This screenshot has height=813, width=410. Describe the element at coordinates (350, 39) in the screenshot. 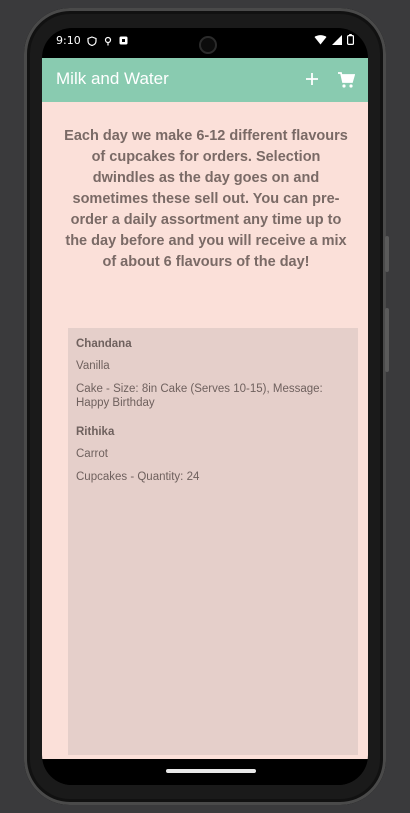

I see `battery-icon` at that location.